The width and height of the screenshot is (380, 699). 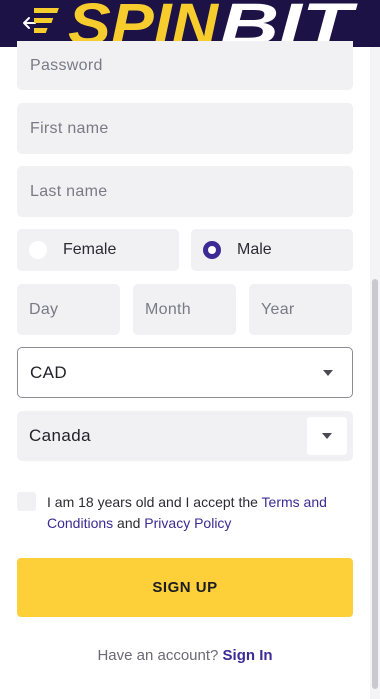 I want to click on account-prompt: Have an account? Sign In, so click(x=185, y=655).